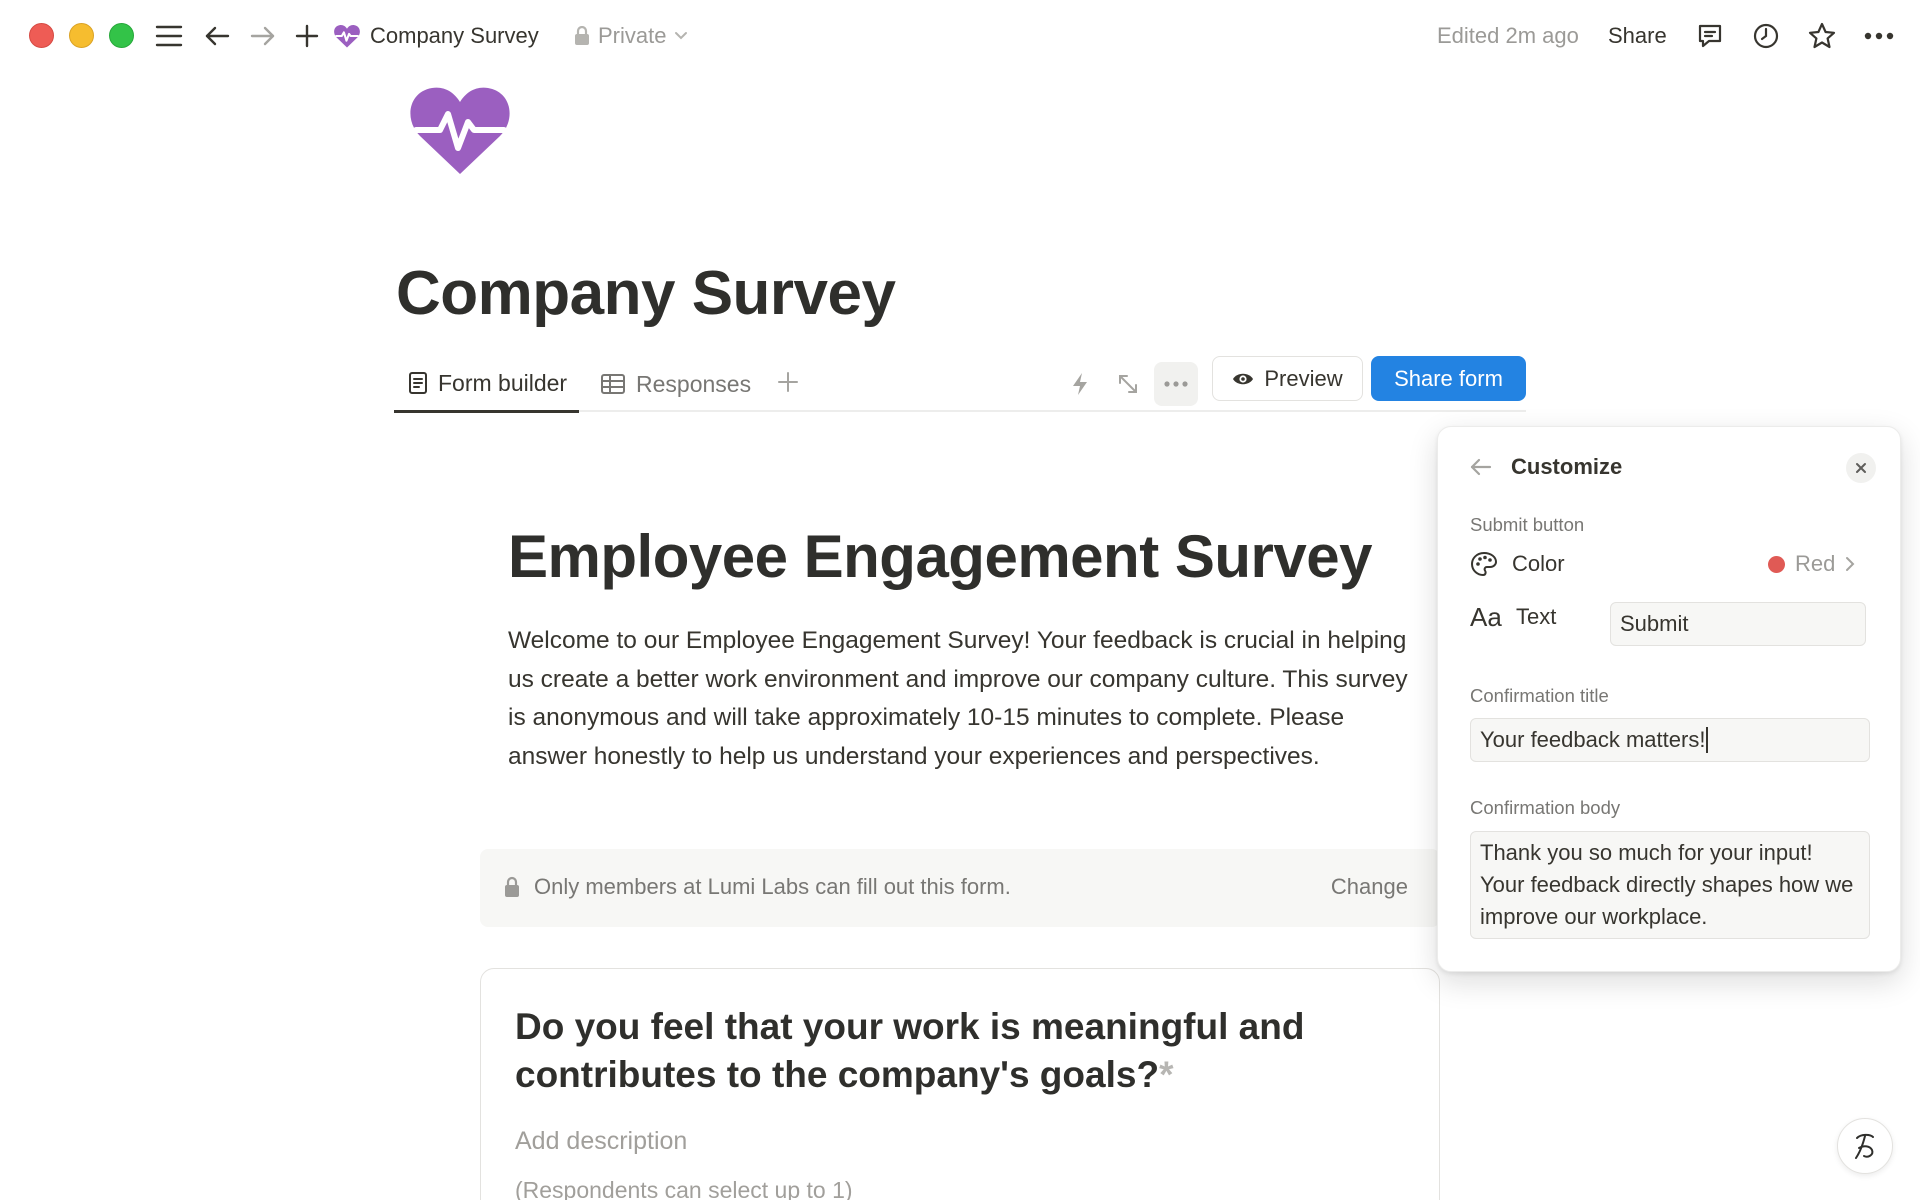 The image size is (1920, 1200). What do you see at coordinates (1527, 524) in the screenshot?
I see `submit-button-section-label: Submit button` at bounding box center [1527, 524].